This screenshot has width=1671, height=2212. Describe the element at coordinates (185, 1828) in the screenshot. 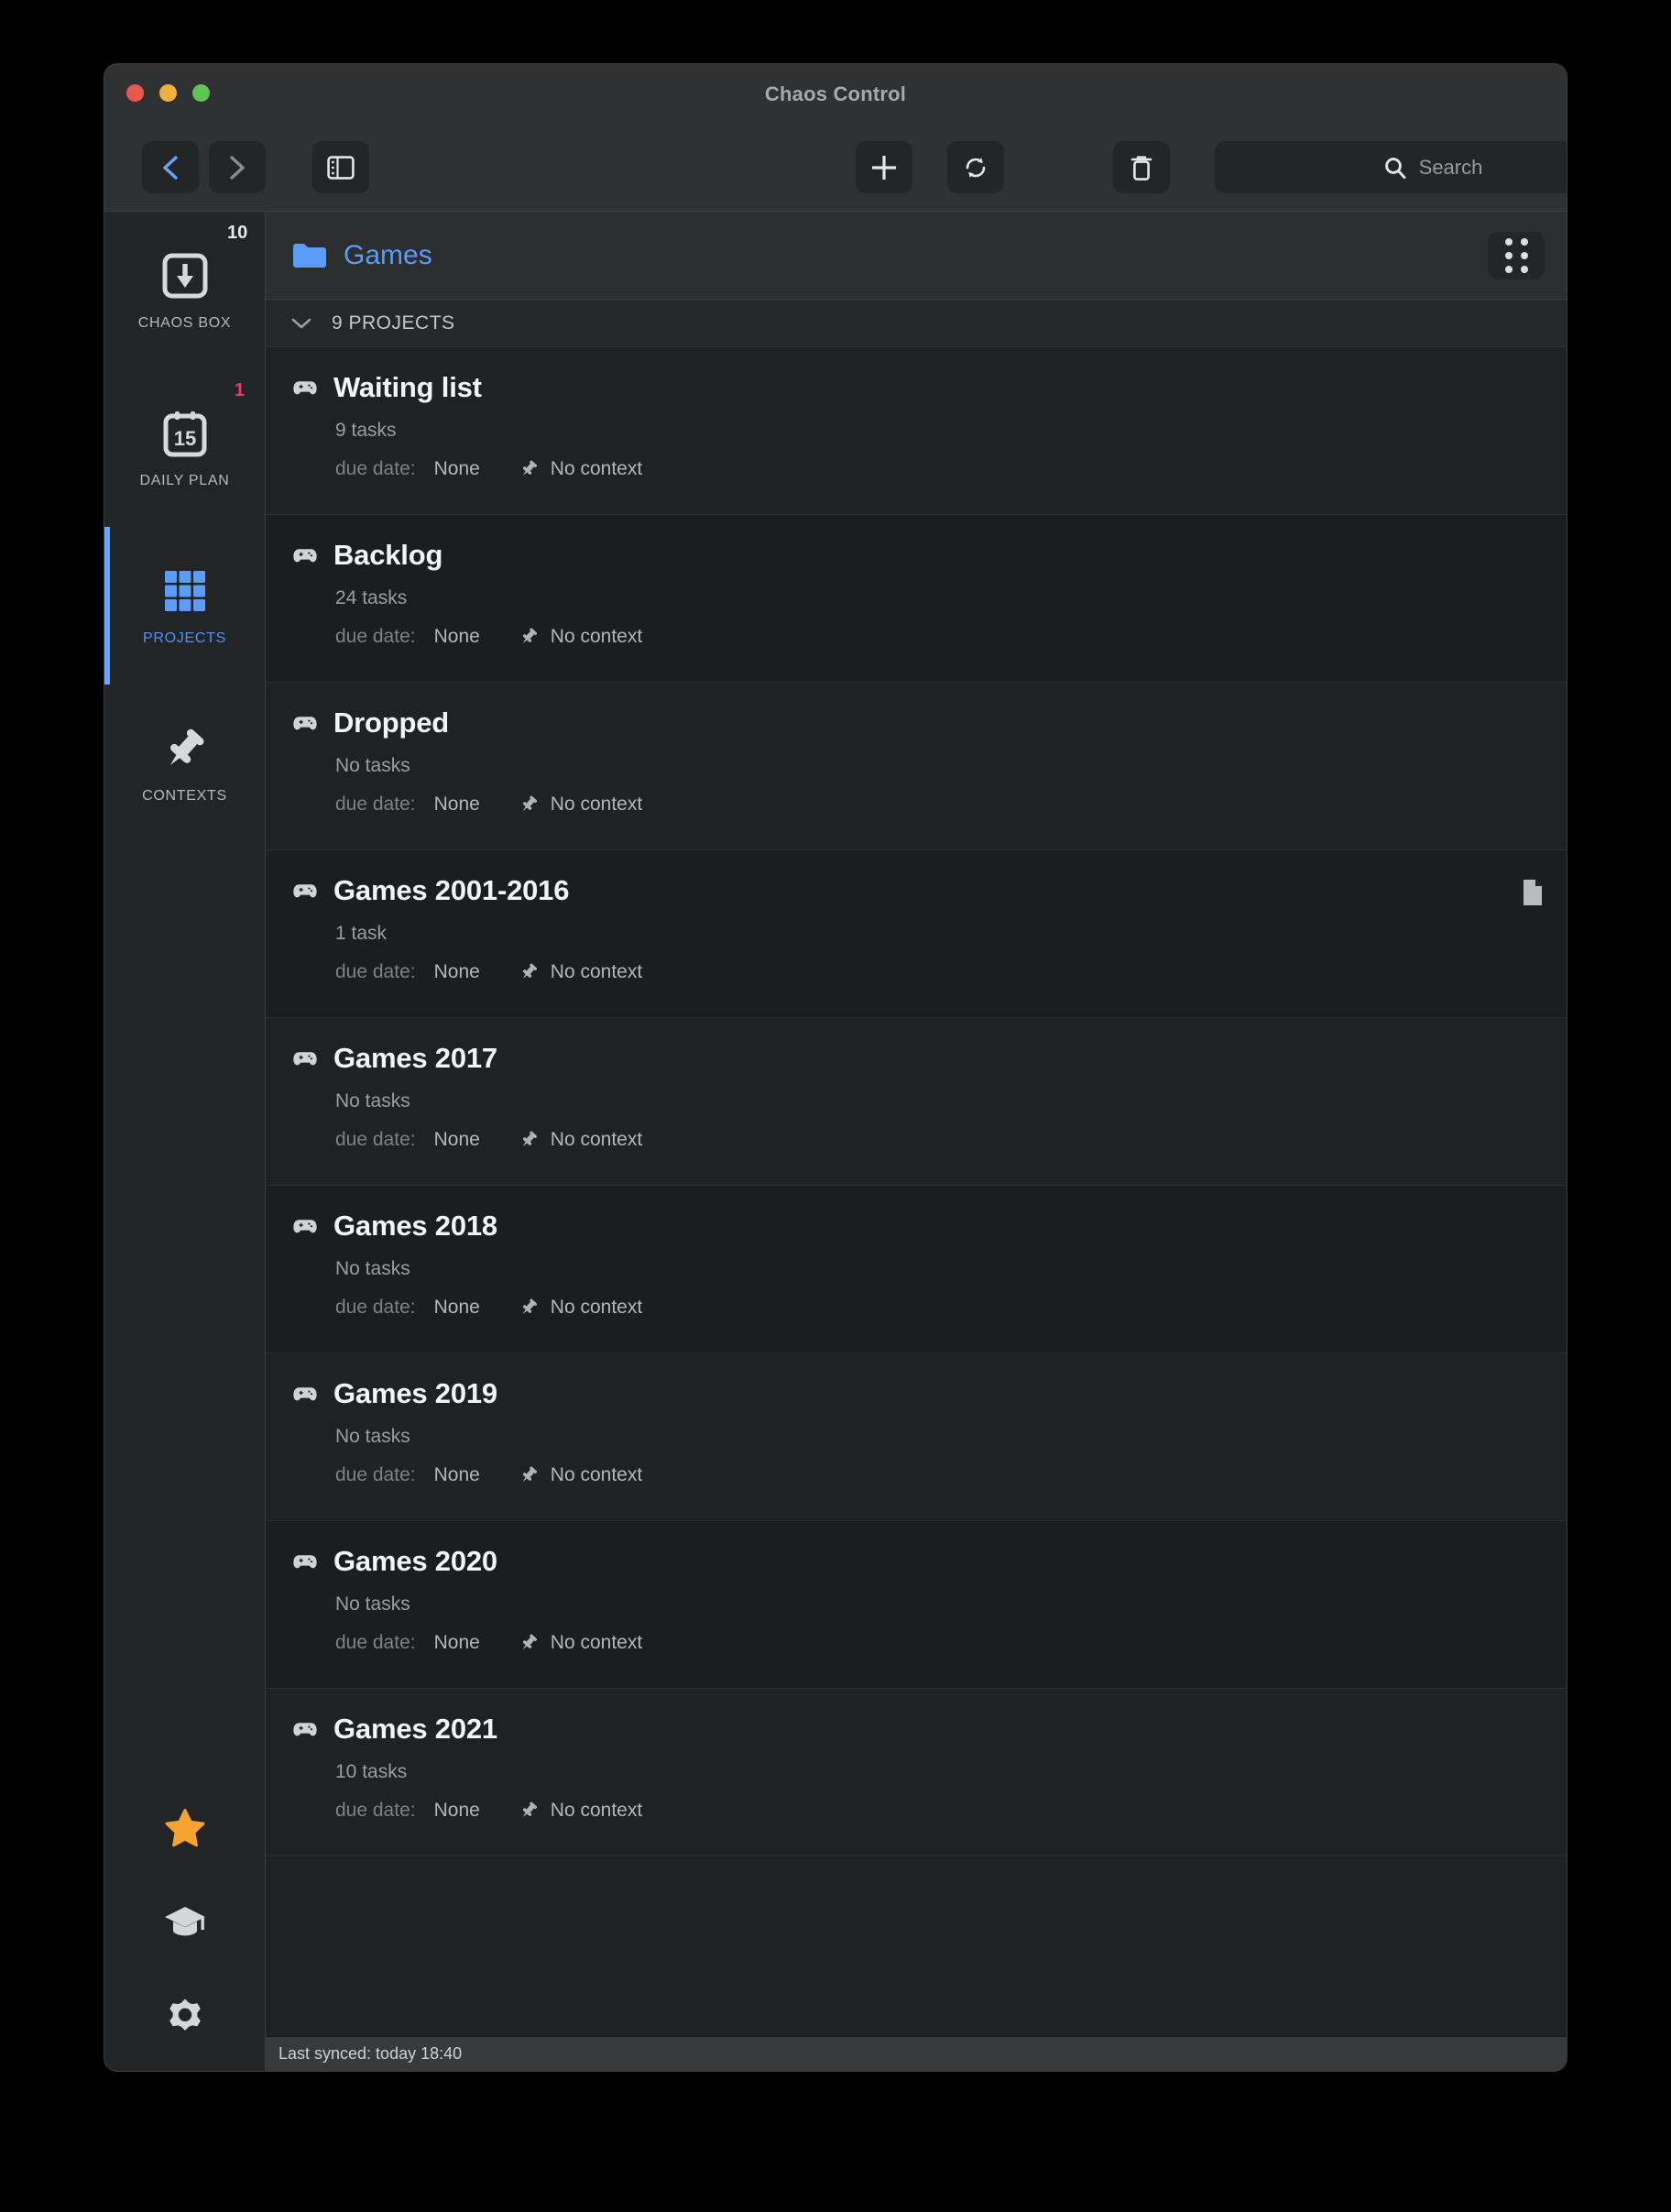

I see `favorites-button` at that location.